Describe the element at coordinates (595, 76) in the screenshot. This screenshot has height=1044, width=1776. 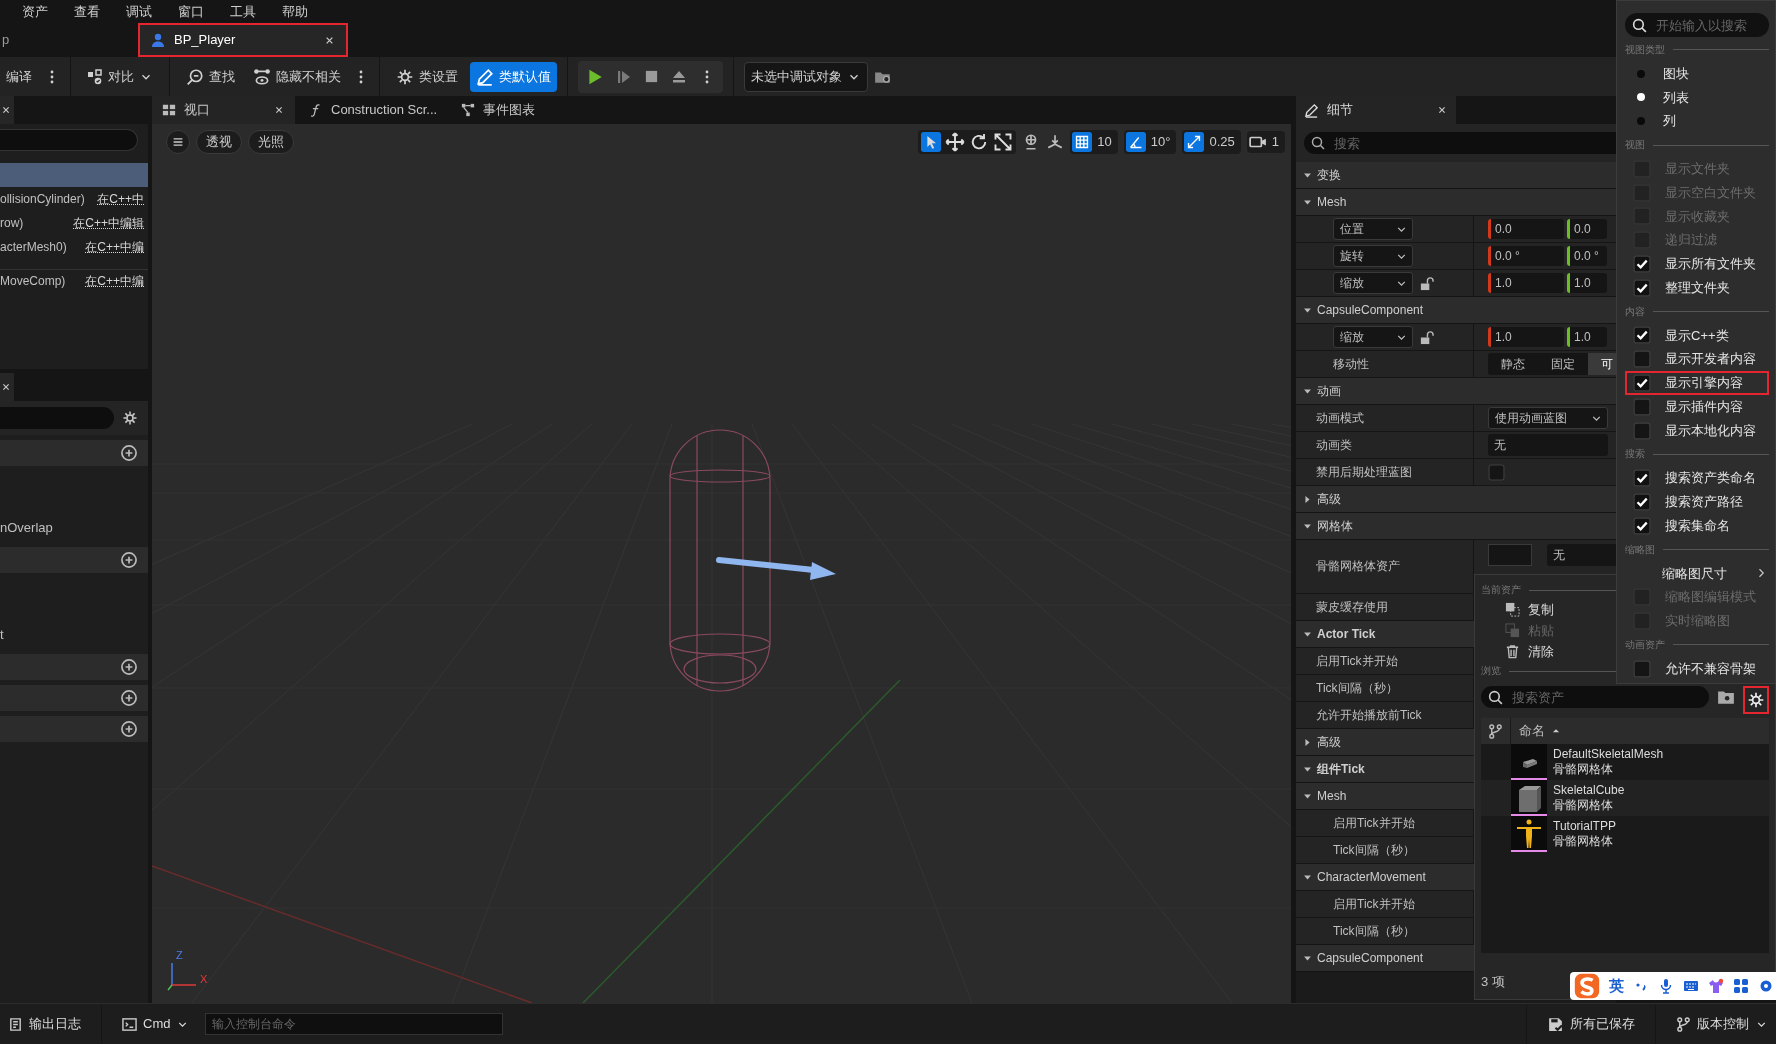
I see `play-icon` at that location.